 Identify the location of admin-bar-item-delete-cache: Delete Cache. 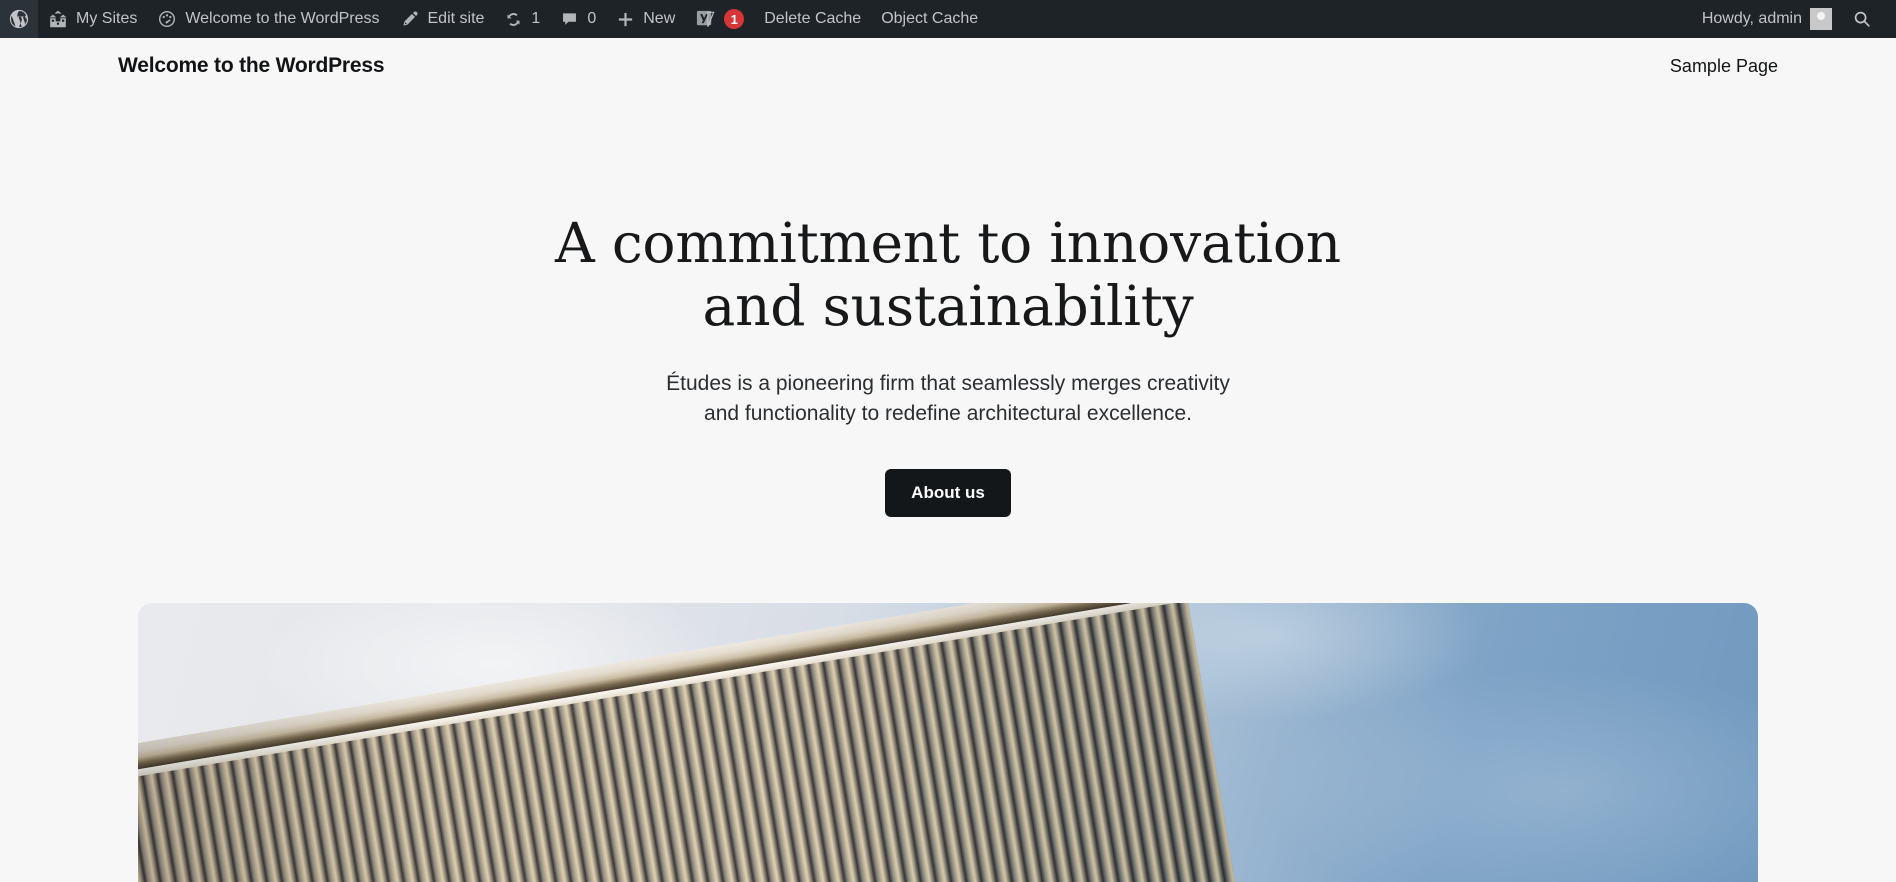
(812, 19).